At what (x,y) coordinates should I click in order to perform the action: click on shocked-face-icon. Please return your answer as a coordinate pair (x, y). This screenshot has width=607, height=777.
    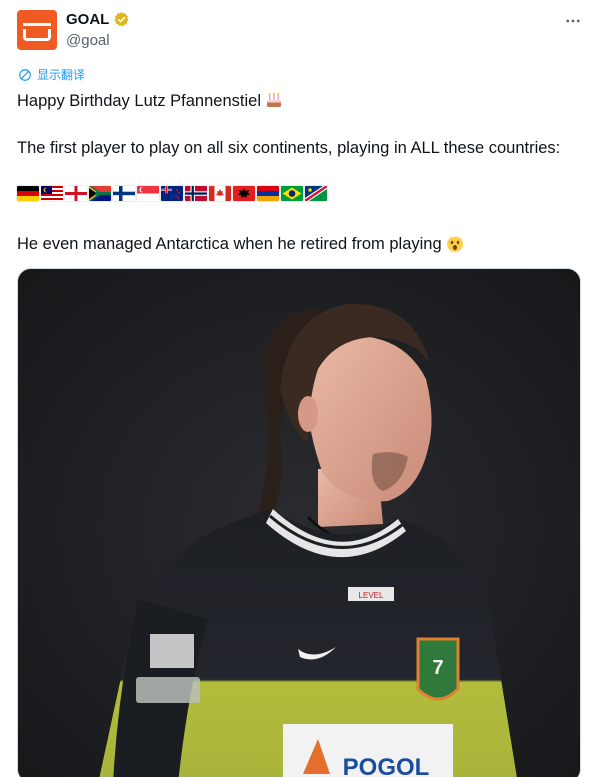
    Looking at the image, I should click on (455, 243).